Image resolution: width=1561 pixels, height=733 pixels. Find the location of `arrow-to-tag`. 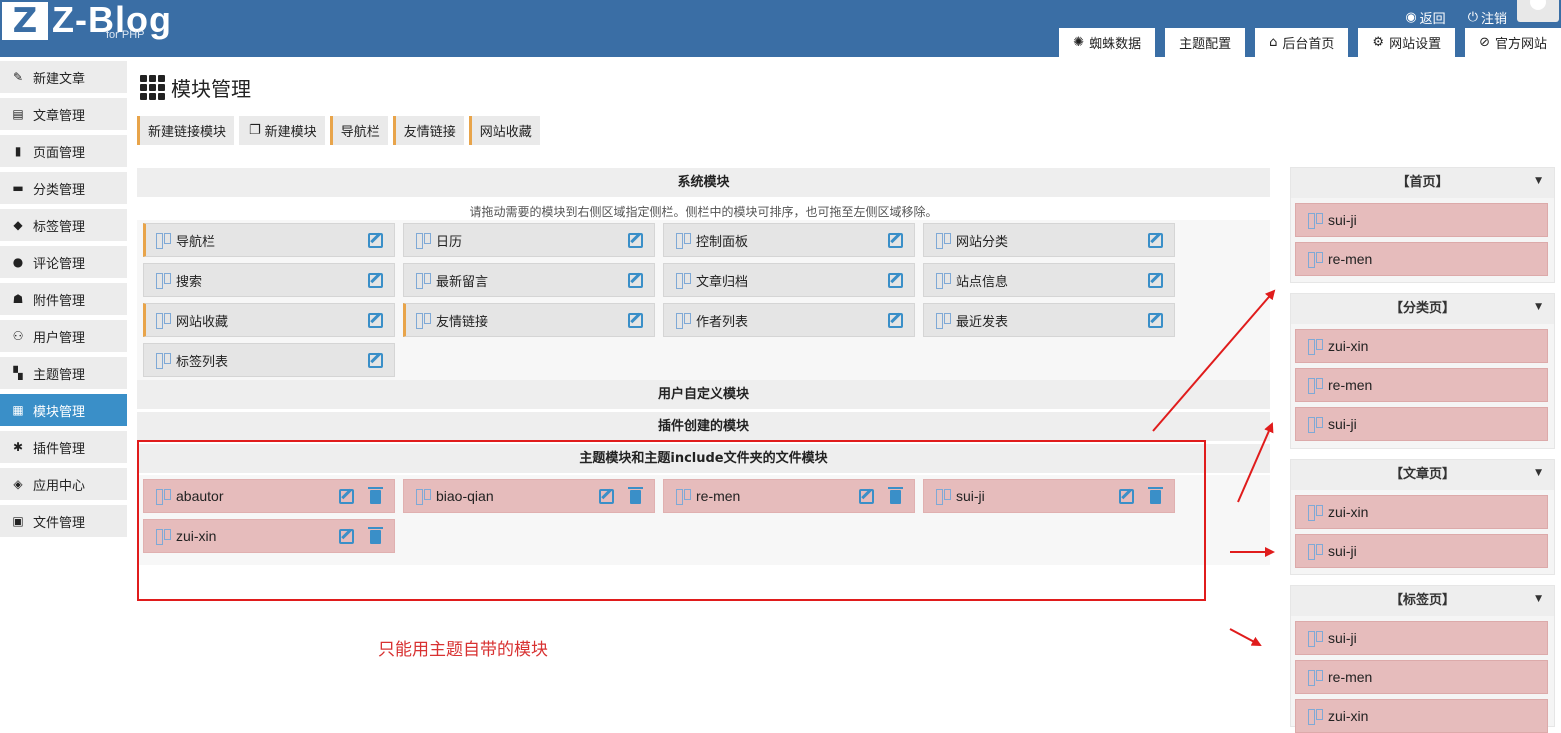

arrow-to-tag is located at coordinates (1245, 637).